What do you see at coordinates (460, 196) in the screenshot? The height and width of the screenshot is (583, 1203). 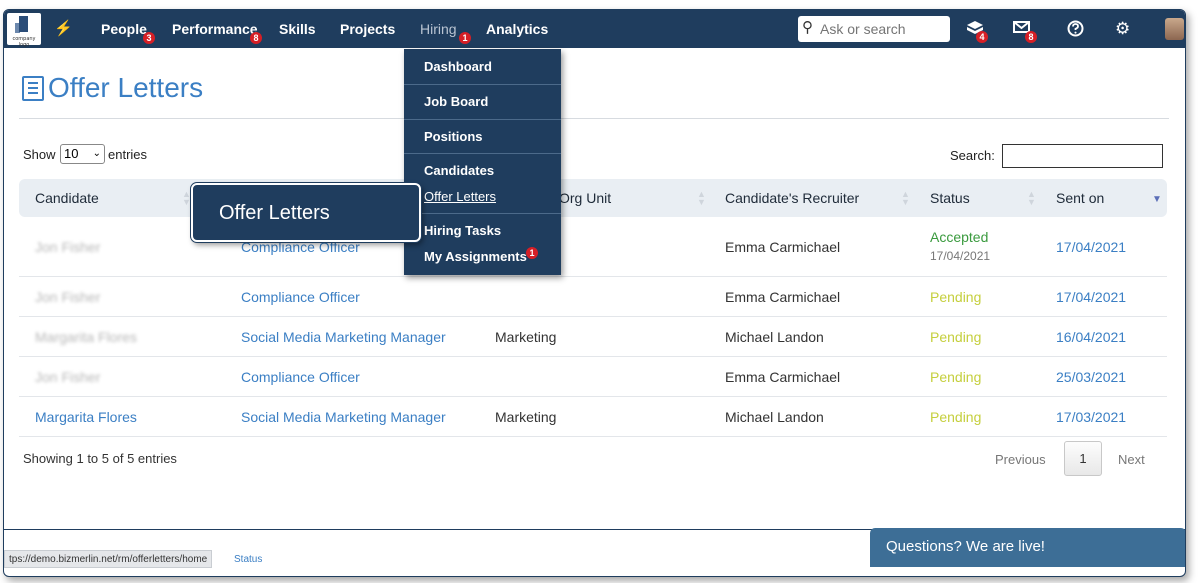 I see `menu-item-offer-letters: Offer Letters` at bounding box center [460, 196].